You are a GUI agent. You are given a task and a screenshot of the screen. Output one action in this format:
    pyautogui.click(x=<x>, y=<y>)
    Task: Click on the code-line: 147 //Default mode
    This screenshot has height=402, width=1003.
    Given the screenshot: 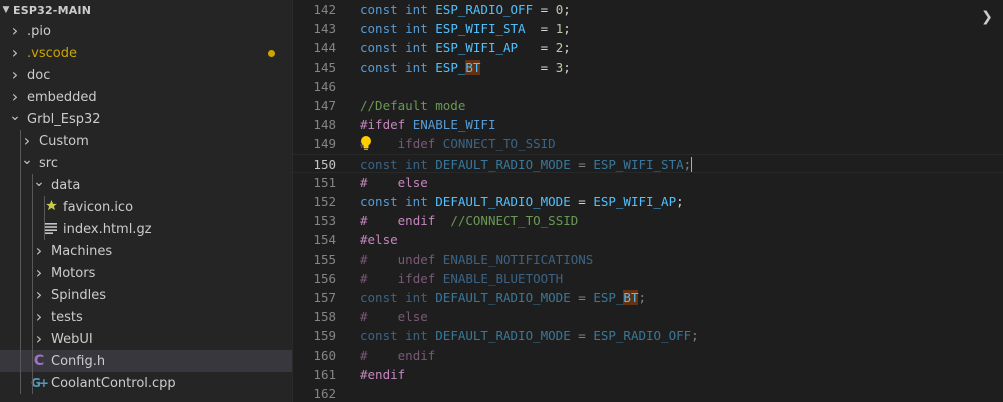 What is the action you would take?
    pyautogui.click(x=648, y=105)
    